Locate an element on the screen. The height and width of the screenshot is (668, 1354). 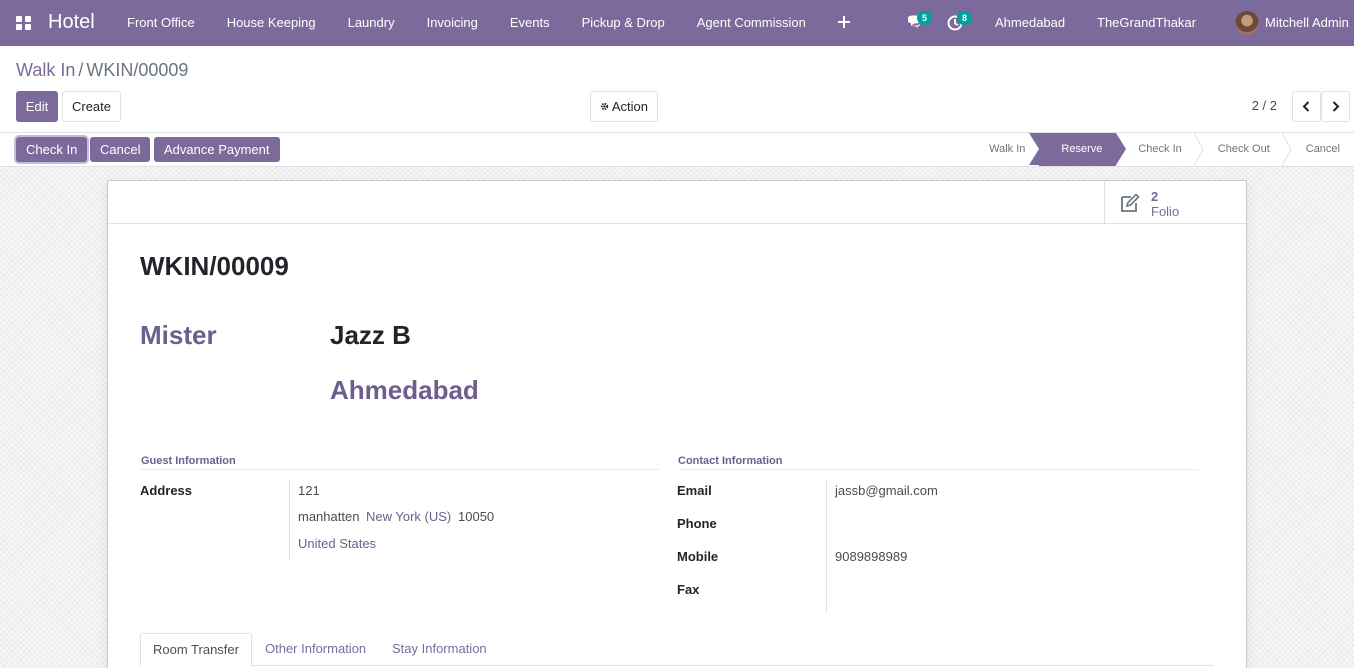
folio-smart-button: 2 Folio is located at coordinates (1175, 202).